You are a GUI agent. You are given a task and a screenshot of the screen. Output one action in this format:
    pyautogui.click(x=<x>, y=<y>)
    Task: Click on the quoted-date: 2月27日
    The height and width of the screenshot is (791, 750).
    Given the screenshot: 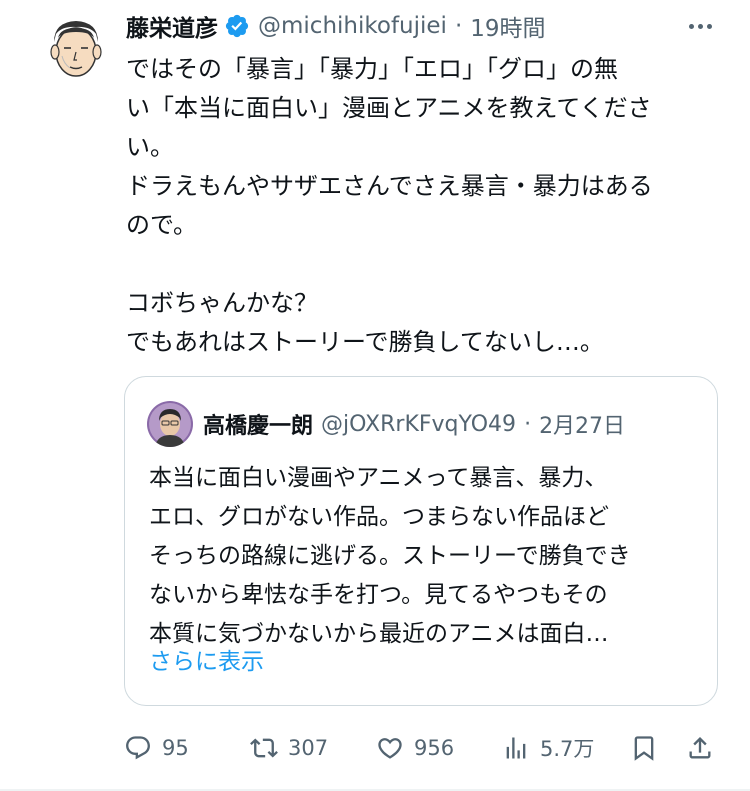 What is the action you would take?
    pyautogui.click(x=582, y=424)
    